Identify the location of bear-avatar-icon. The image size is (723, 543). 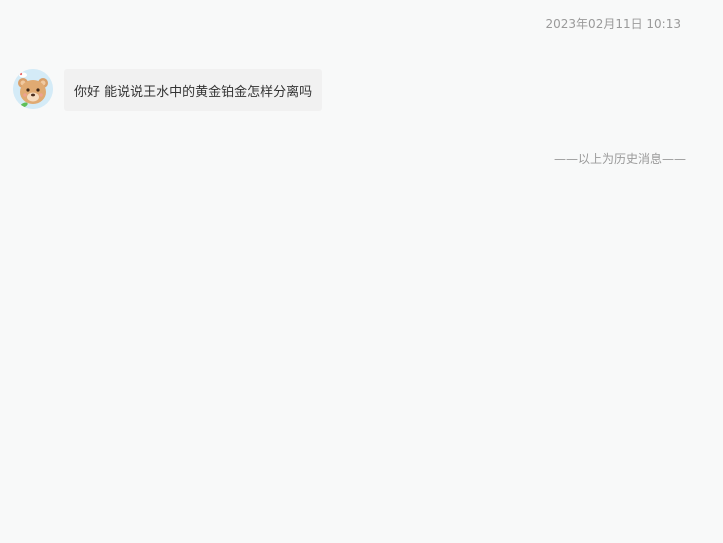
(33, 89).